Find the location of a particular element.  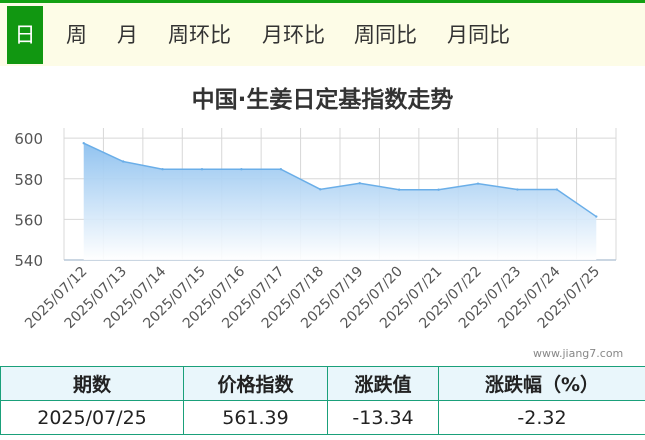

summary-header-row: 期数 价格指数 涨跌值 涨跌幅（%） is located at coordinates (322, 383).